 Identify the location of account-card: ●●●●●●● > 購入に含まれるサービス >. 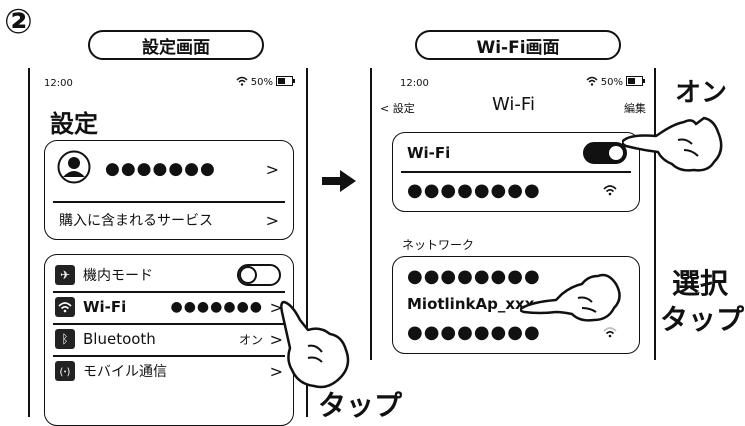
(169, 190).